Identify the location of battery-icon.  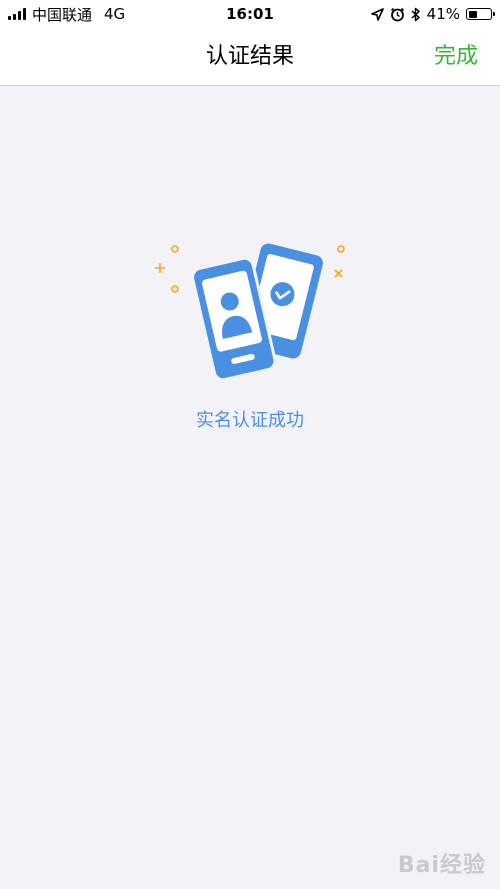
(480, 14).